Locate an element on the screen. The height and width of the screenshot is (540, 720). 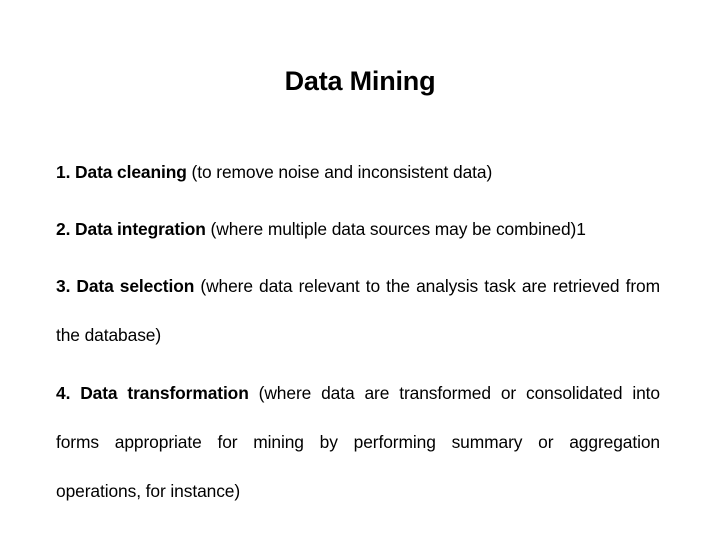
list-item-lead: 1. Data cleaning is located at coordinates (121, 172).